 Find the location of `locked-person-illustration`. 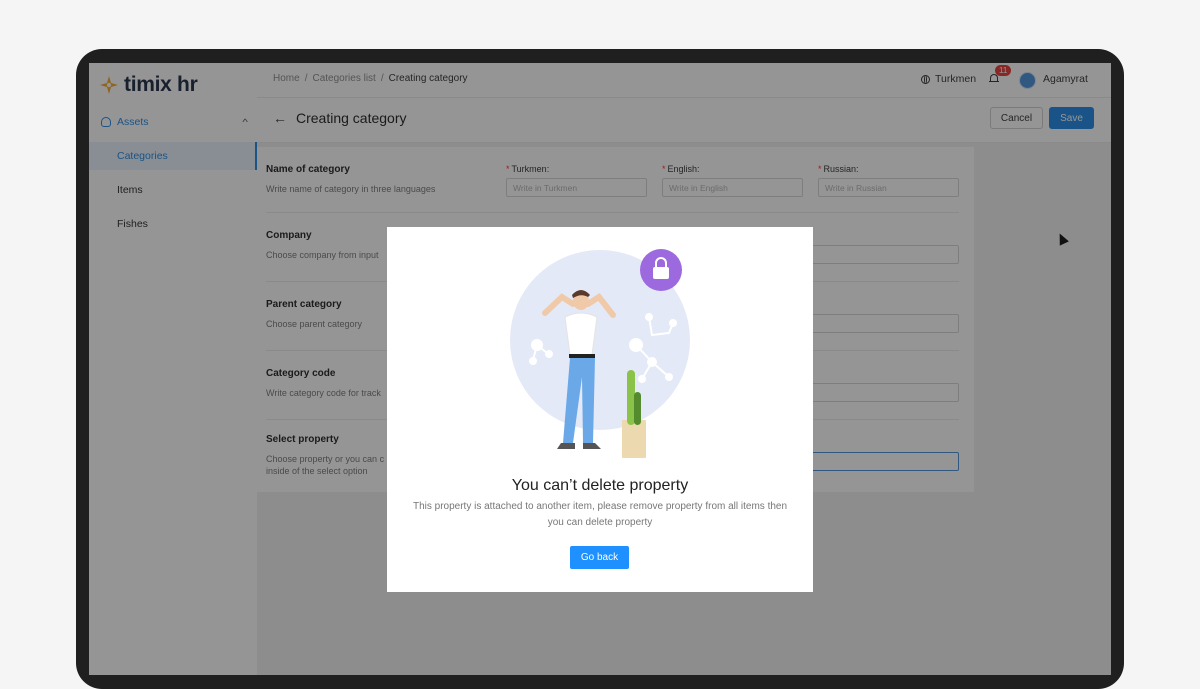

locked-person-illustration is located at coordinates (600, 353).